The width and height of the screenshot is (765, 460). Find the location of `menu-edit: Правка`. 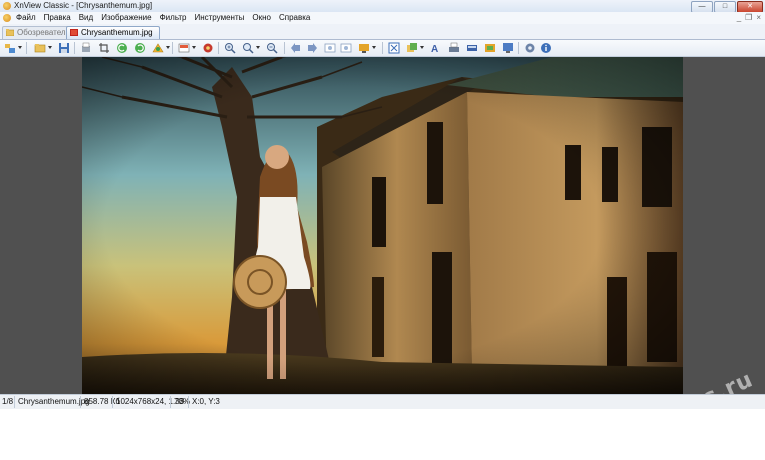

menu-edit: Правка is located at coordinates (57, 18).